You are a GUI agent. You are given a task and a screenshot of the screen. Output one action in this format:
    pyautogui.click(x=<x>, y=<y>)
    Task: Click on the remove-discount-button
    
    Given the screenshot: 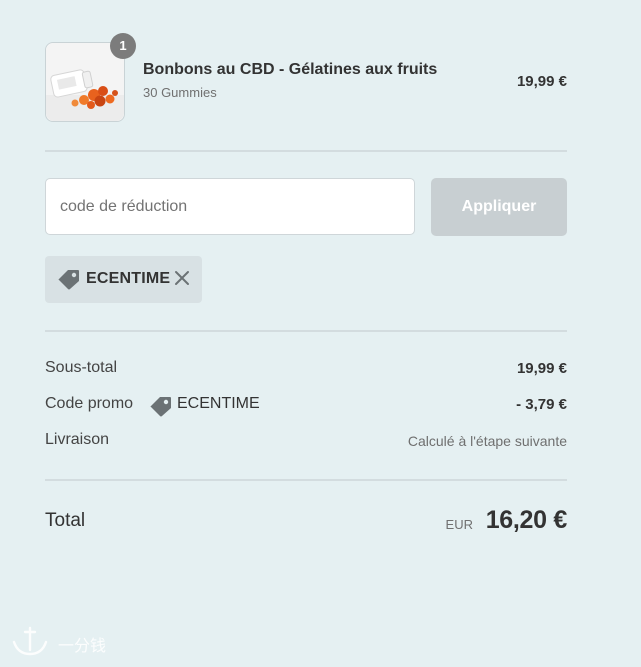 What is the action you would take?
    pyautogui.click(x=182, y=278)
    